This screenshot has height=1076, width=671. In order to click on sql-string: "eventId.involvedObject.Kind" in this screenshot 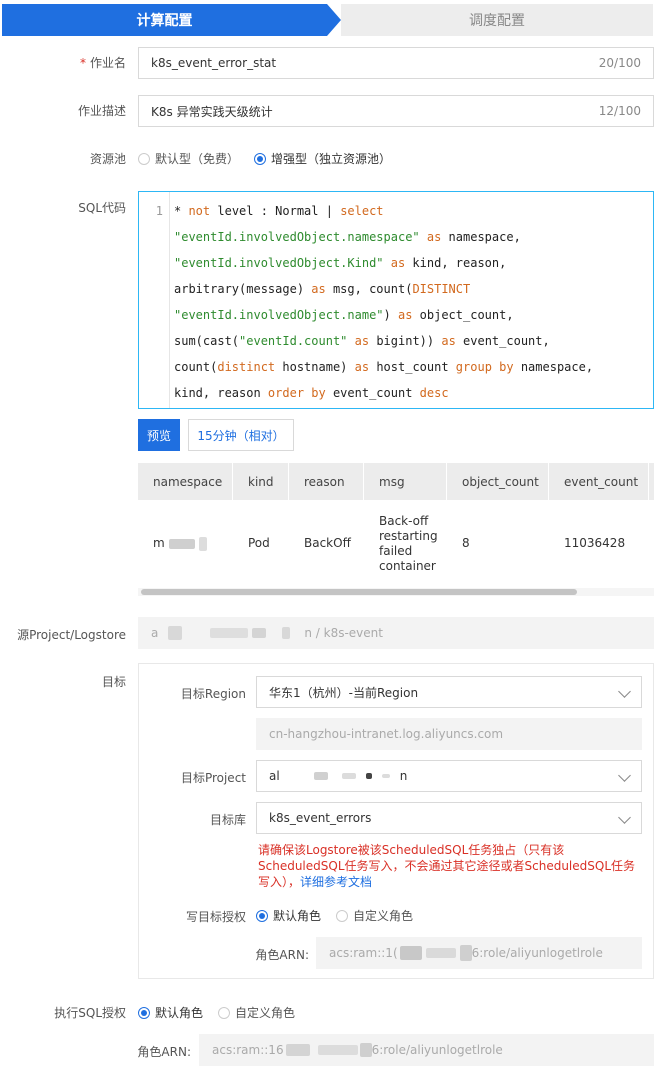, I will do `click(279, 263)`.